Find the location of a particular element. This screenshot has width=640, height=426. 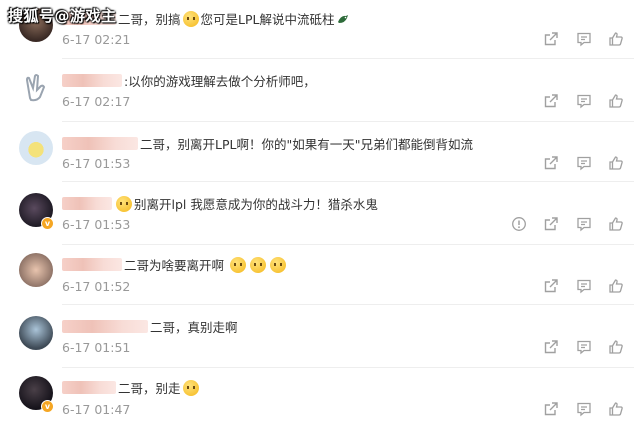

comment-text: 二哥为啥要离开啊 is located at coordinates (174, 265).